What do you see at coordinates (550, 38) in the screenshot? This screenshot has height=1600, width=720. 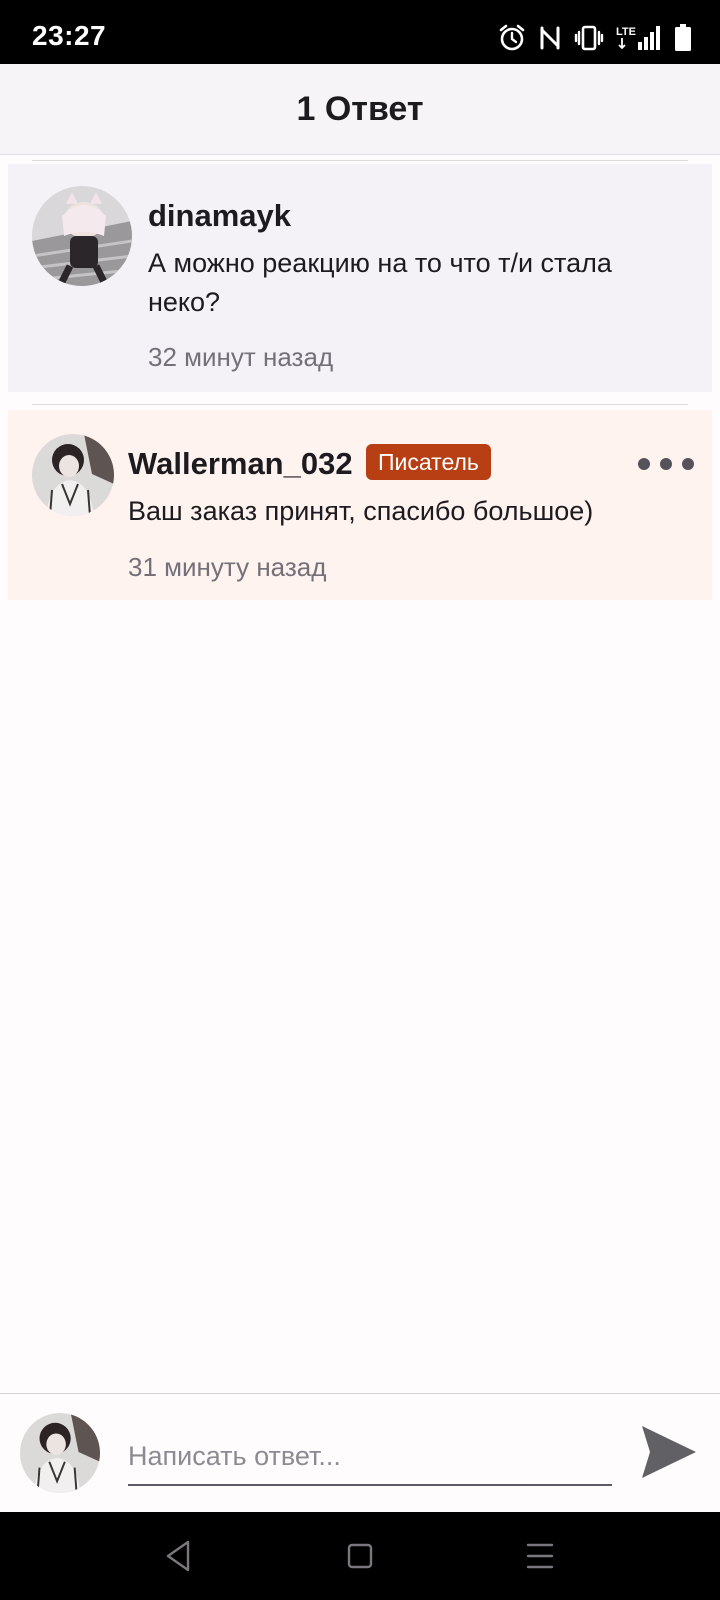 I see `nfc-icon` at bounding box center [550, 38].